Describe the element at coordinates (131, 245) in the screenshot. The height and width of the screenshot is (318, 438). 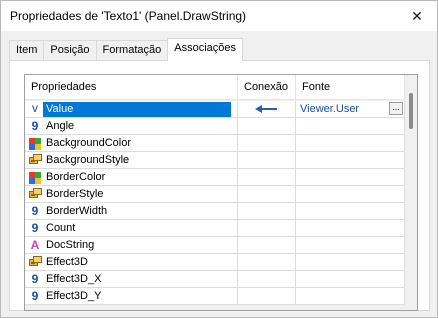
I see `property-cell: A DocString` at that location.